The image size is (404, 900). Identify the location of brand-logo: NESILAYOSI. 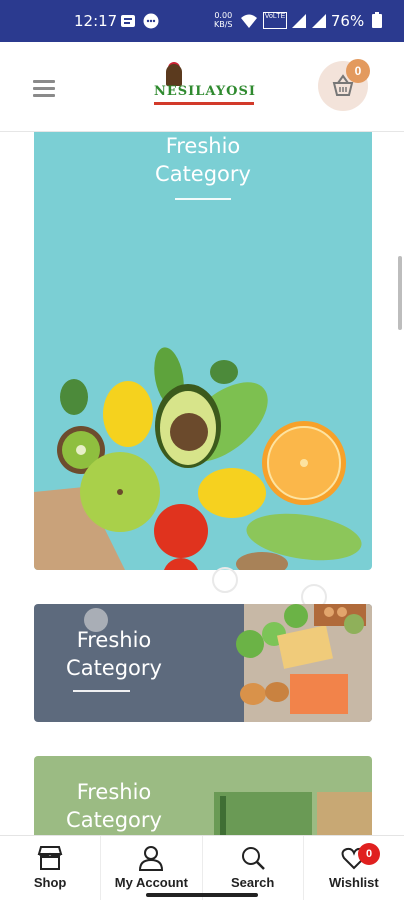
(204, 87).